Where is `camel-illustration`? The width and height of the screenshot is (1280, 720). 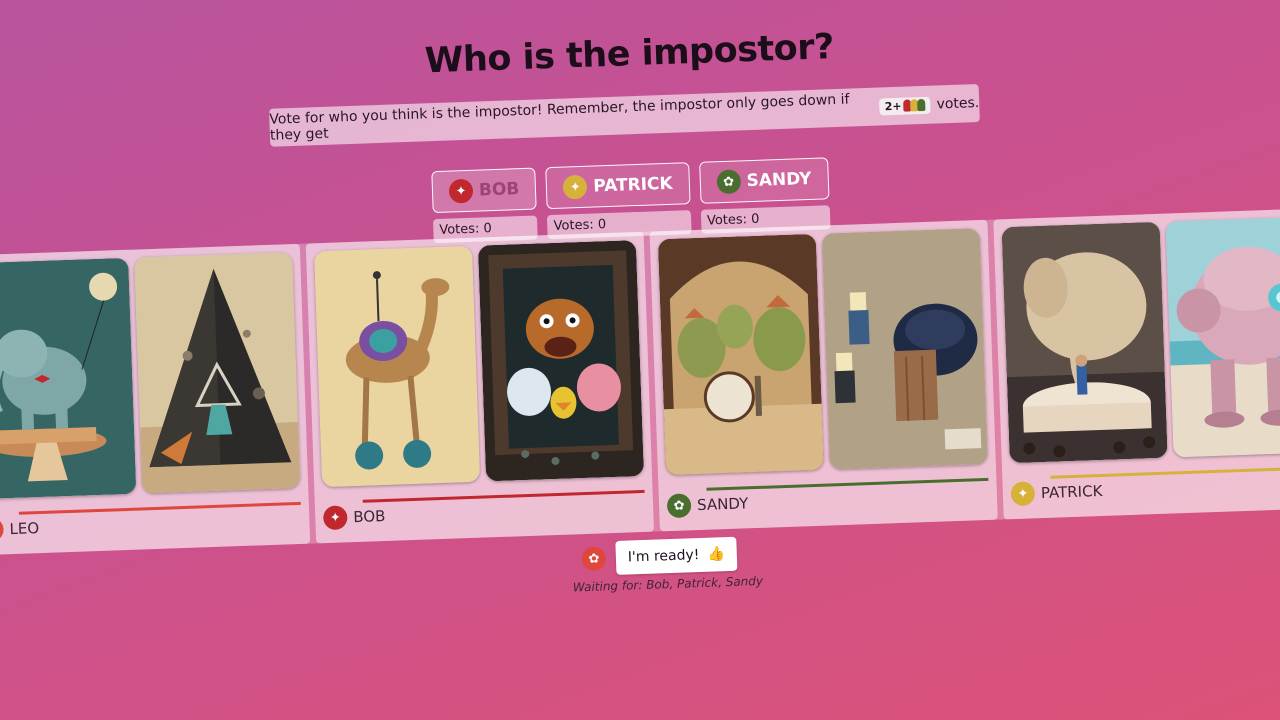
camel-illustration is located at coordinates (397, 366).